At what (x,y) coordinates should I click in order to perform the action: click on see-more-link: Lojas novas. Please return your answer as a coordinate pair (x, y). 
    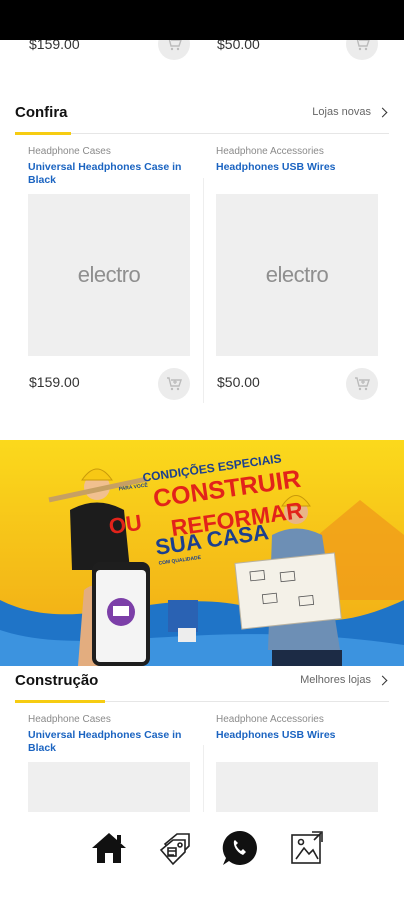
    Looking at the image, I should click on (350, 112).